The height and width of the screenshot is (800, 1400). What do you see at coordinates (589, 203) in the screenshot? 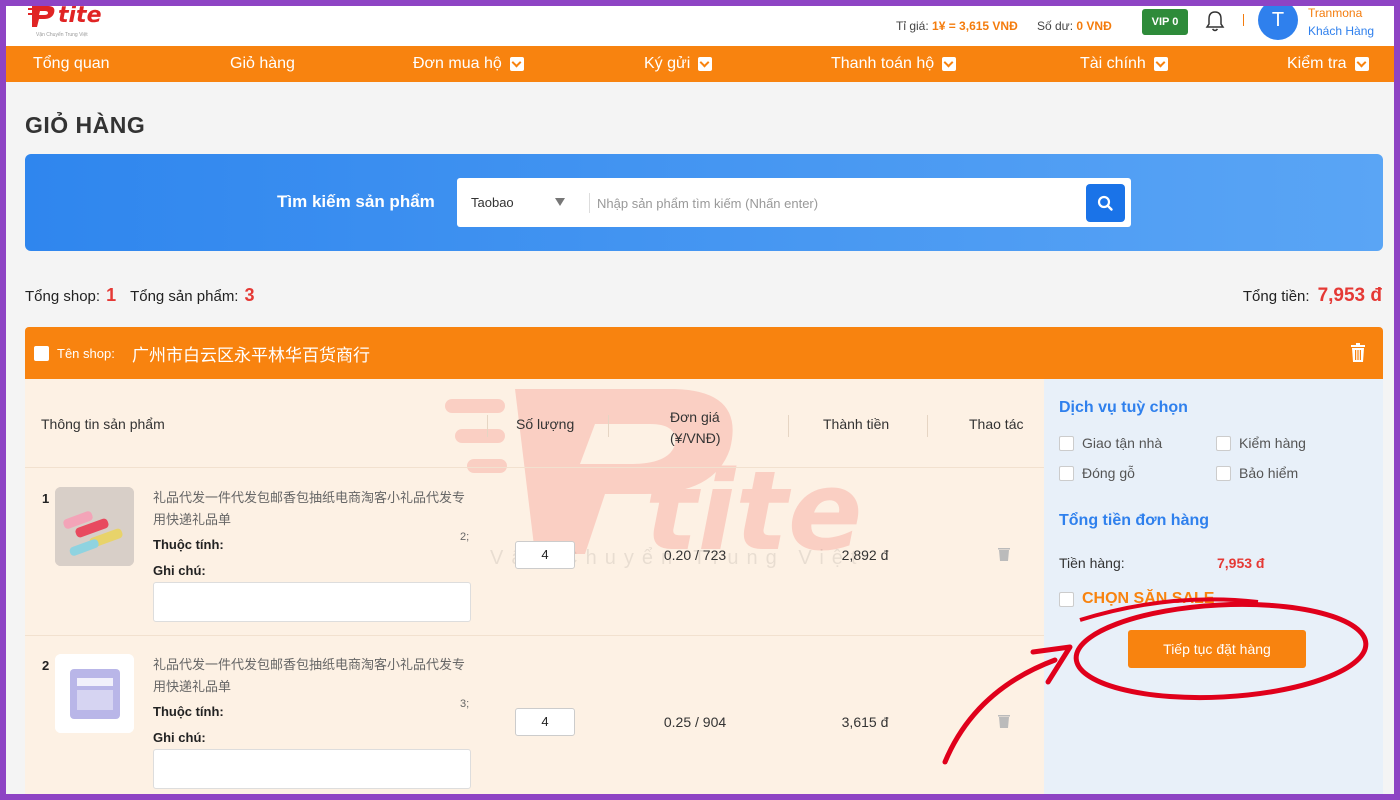
I see `search-divider` at bounding box center [589, 203].